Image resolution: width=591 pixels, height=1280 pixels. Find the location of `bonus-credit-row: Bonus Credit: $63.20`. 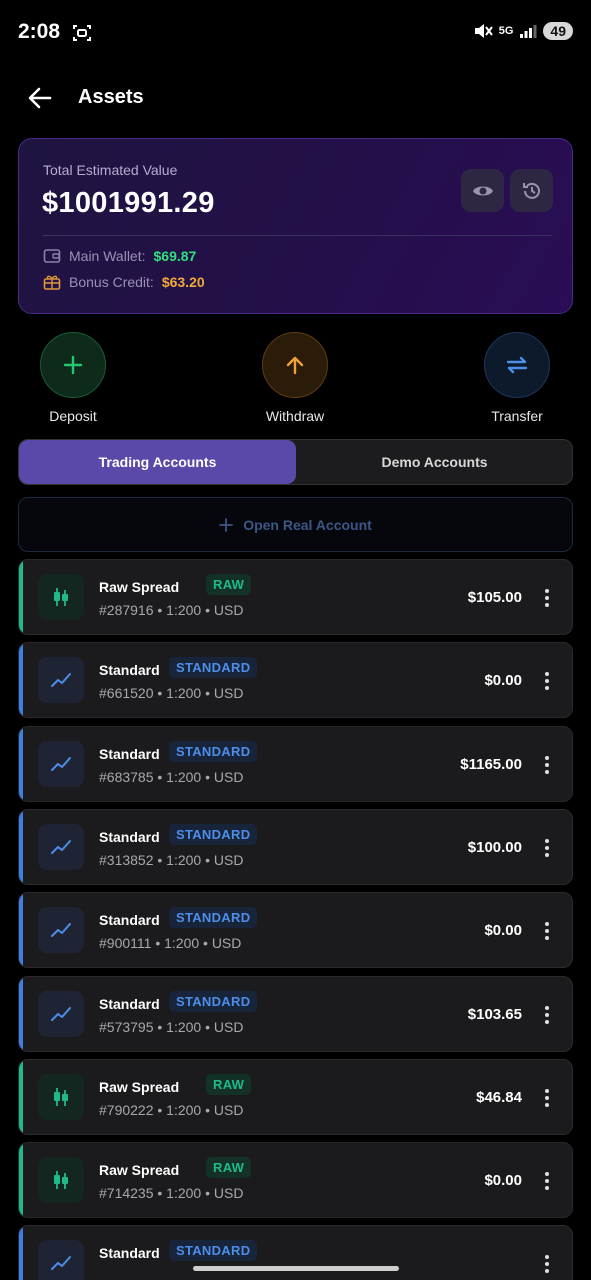

bonus-credit-row: Bonus Credit: $63.20 is located at coordinates (124, 282).